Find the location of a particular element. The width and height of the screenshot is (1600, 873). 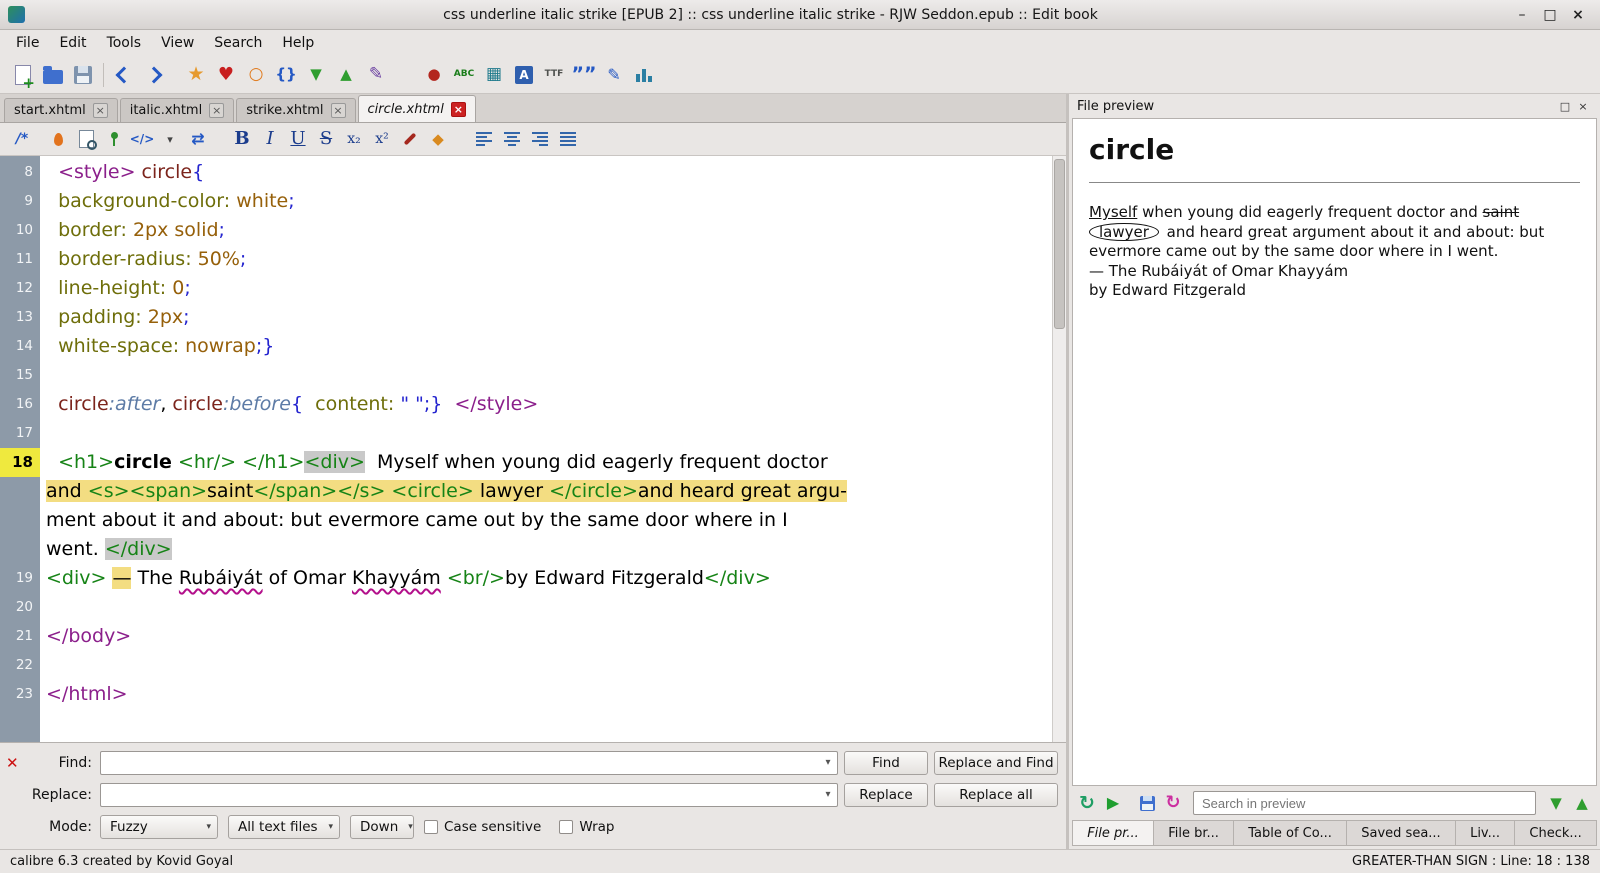

spellcheck-button: ABC is located at coordinates (464, 75).